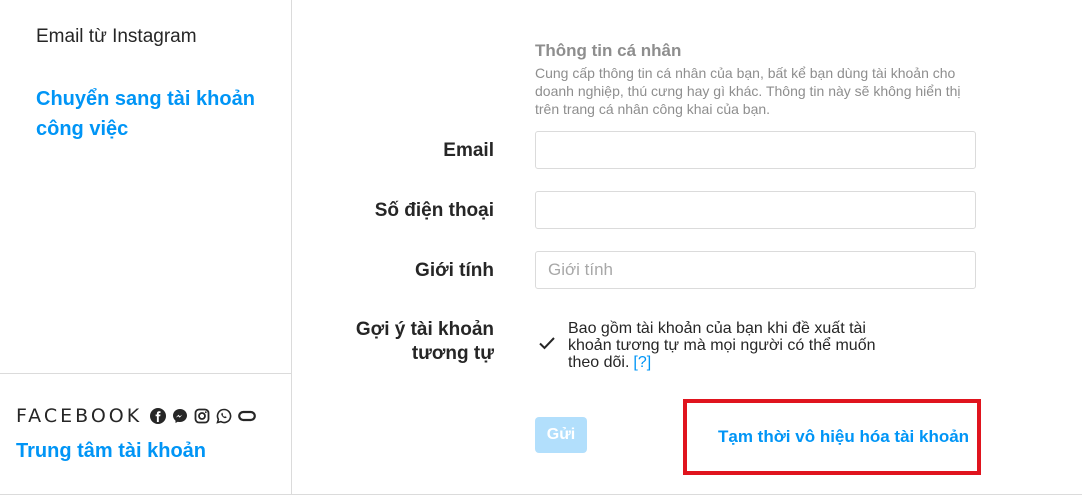 Image resolution: width=1082 pixels, height=496 pixels. I want to click on facebook-wordmark: FACEBOOK, so click(79, 416).